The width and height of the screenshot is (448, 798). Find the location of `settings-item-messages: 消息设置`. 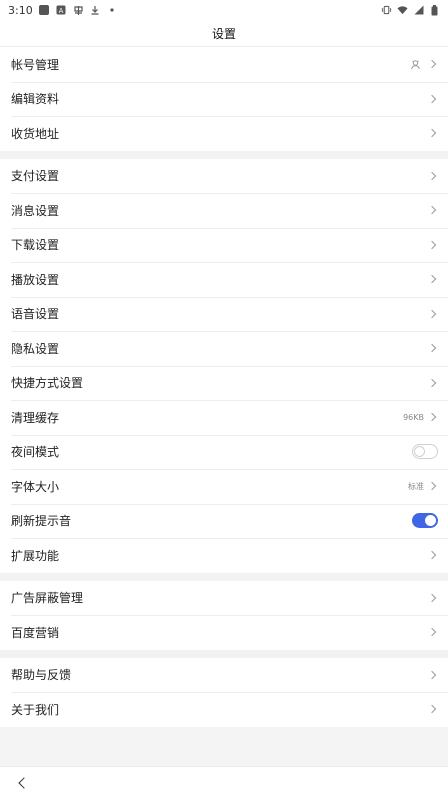

settings-item-messages: 消息设置 is located at coordinates (224, 210).